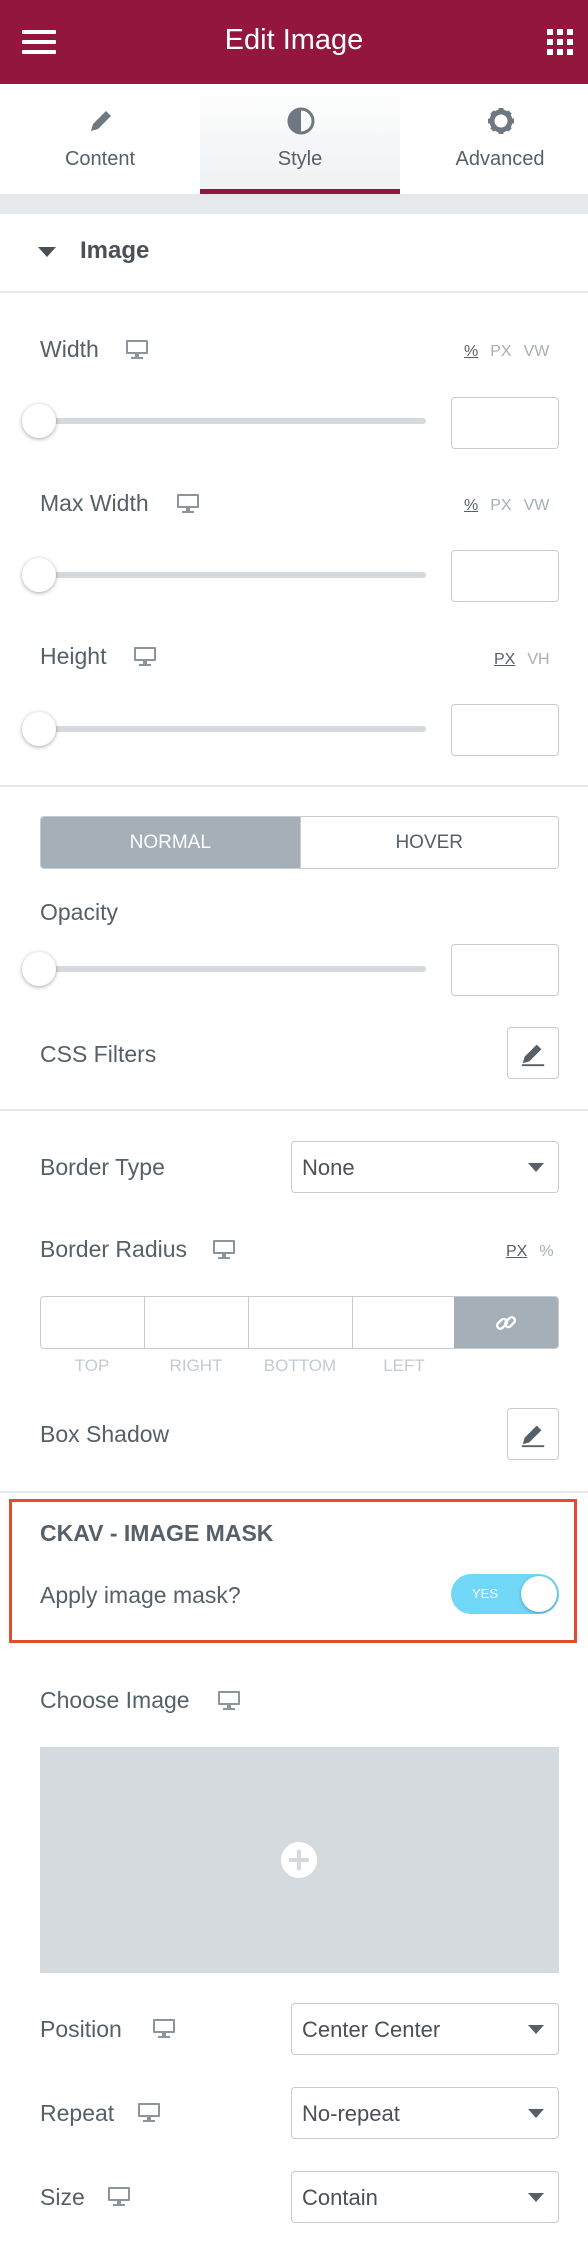  Describe the element at coordinates (300, 139) in the screenshot. I see `tab-style: Style` at that location.